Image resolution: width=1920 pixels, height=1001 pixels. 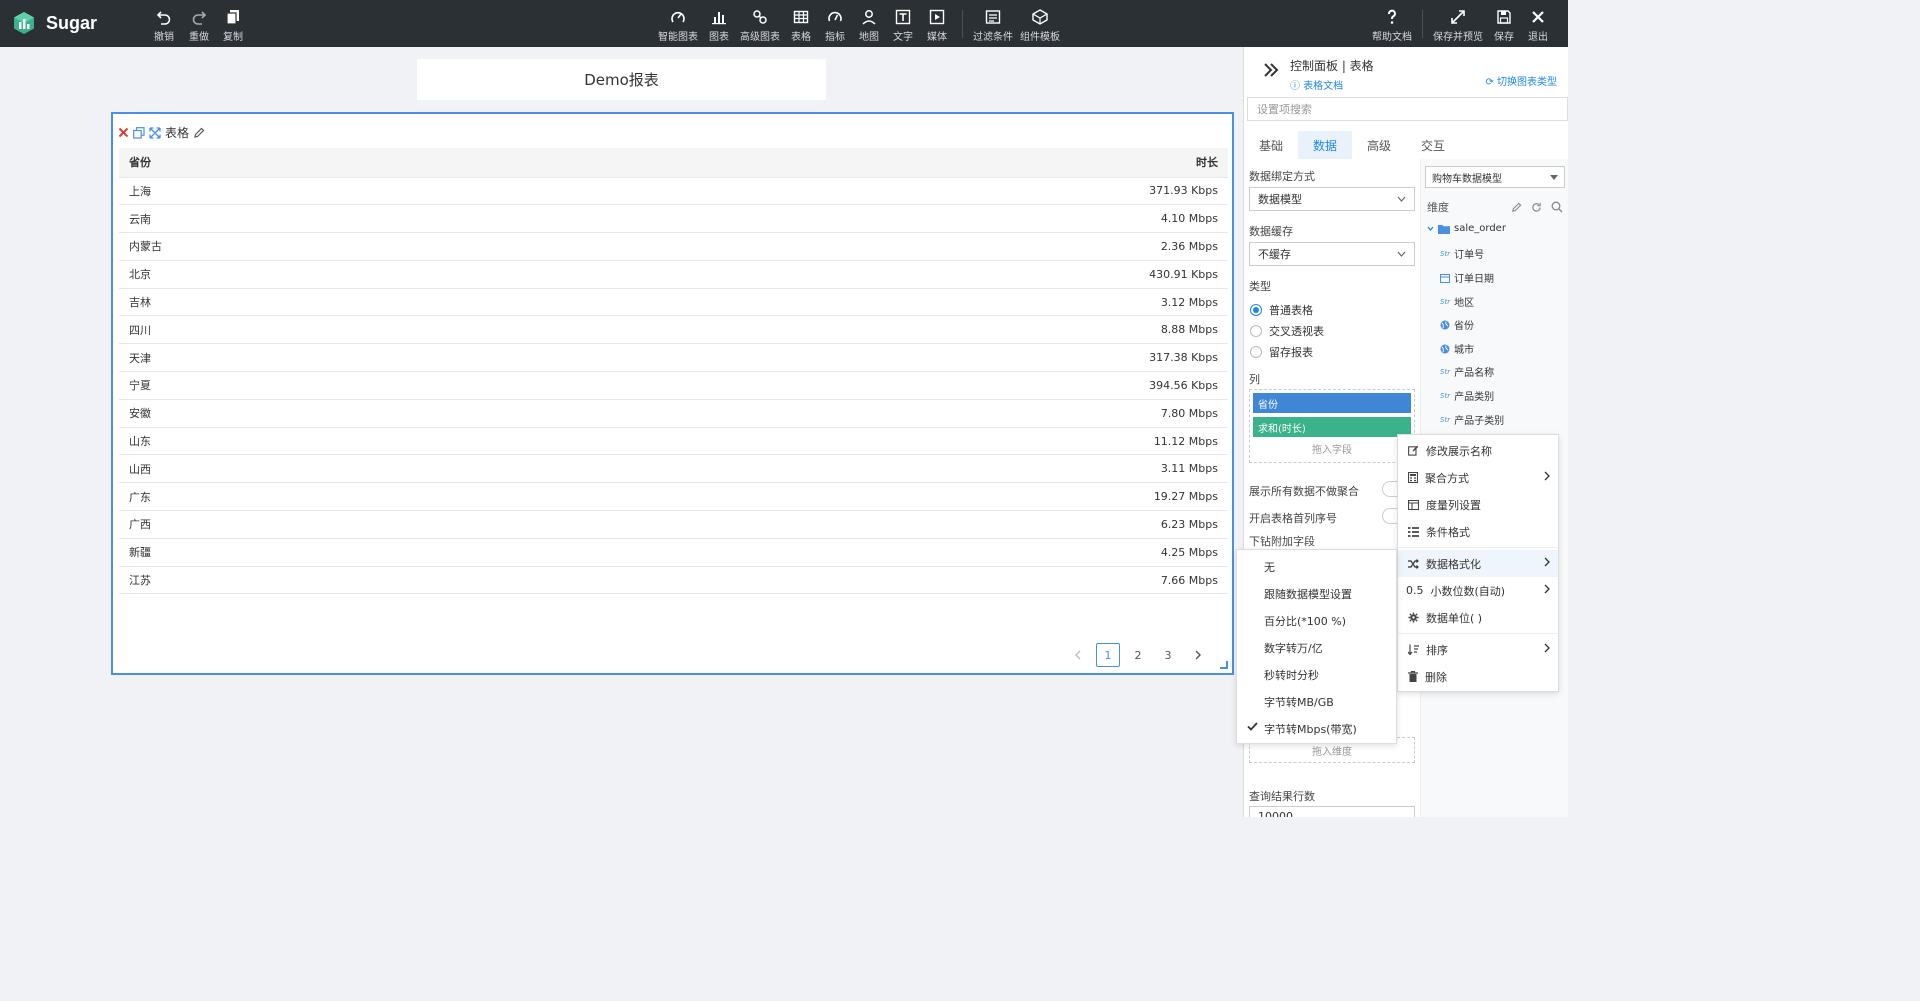 I want to click on help-label: 帮助文档, so click(x=1392, y=37).